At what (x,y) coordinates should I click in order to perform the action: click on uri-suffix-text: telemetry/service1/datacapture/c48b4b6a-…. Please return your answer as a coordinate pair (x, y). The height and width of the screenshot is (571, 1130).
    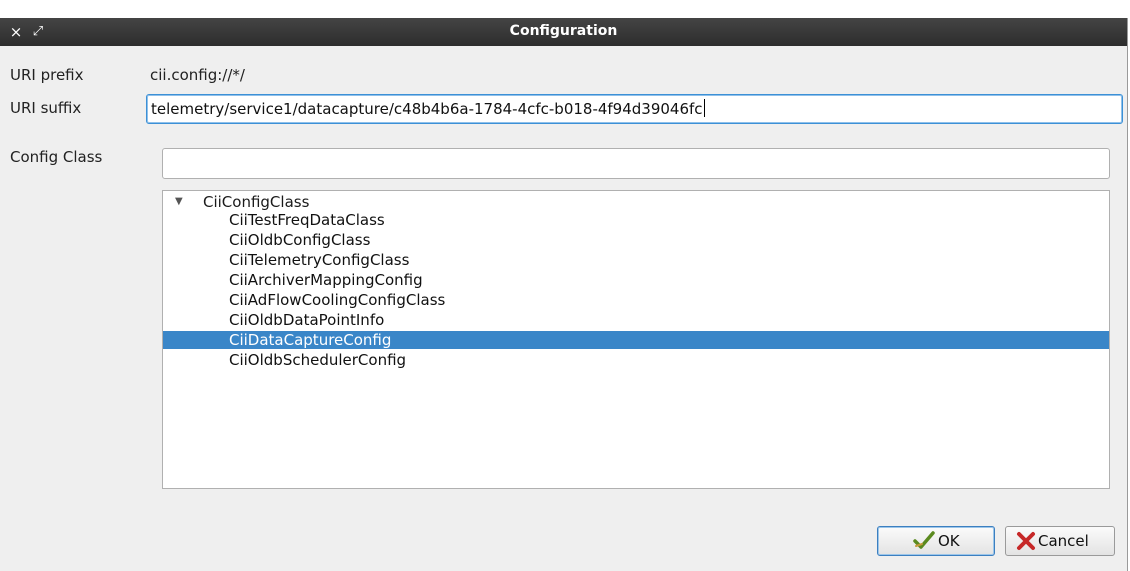
    Looking at the image, I should click on (427, 109).